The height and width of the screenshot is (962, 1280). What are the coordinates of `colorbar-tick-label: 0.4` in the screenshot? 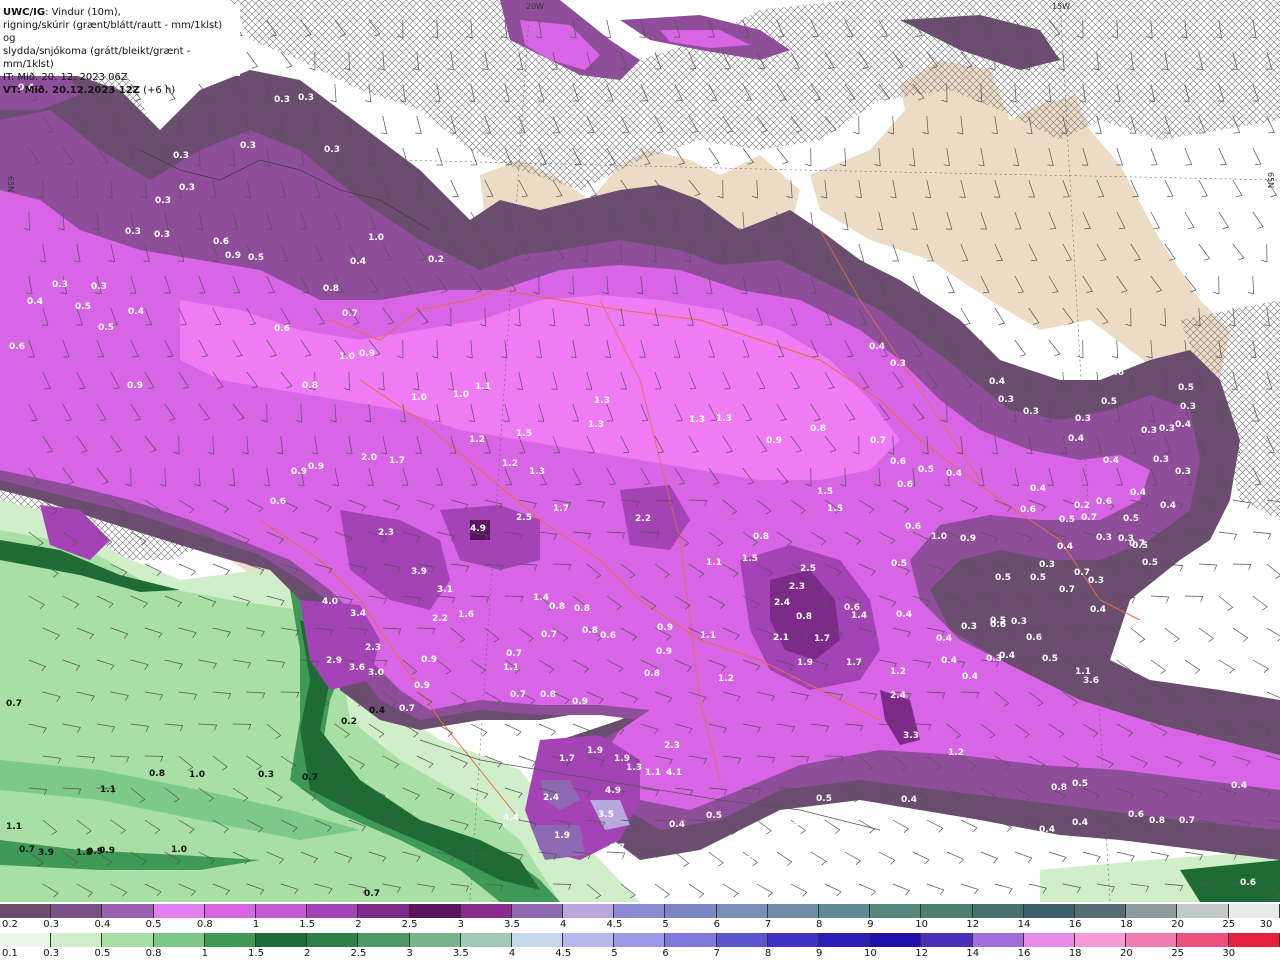 It's located at (102, 924).